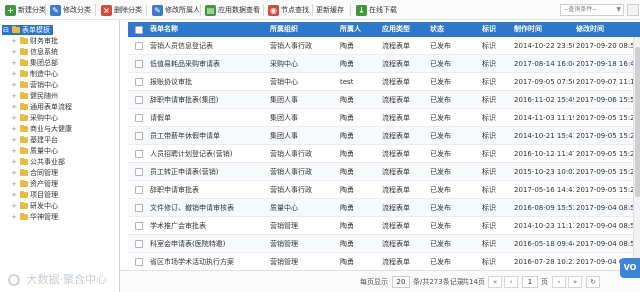 This screenshot has width=640, height=292. Describe the element at coordinates (375, 10) in the screenshot. I see `online-download-button: ↓ 在线下载` at that location.